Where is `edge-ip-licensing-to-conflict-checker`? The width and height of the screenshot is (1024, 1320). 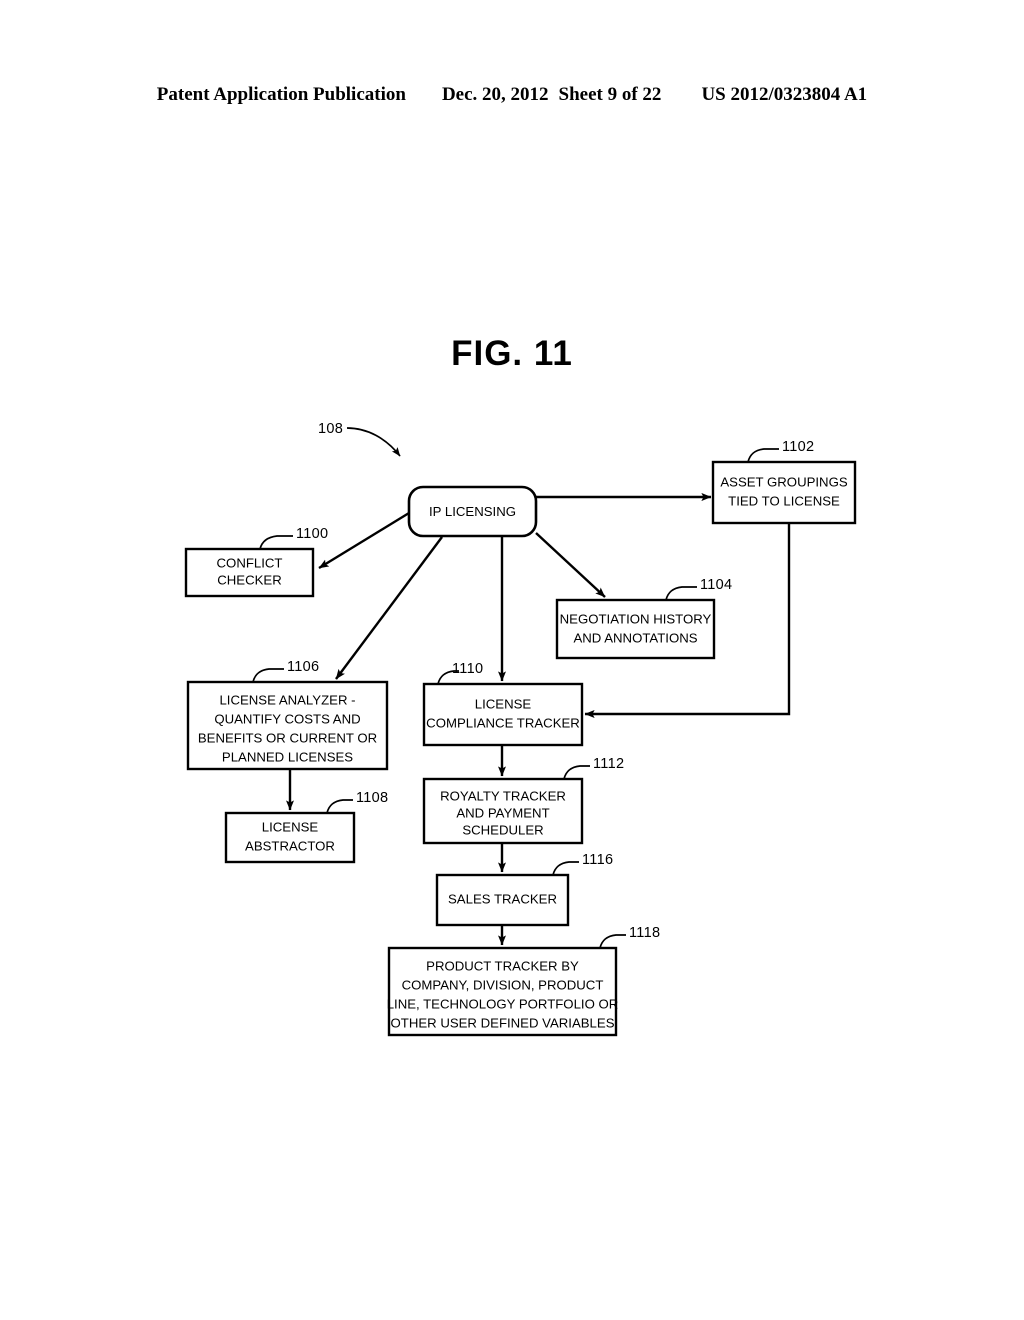 edge-ip-licensing-to-conflict-checker is located at coordinates (364, 540).